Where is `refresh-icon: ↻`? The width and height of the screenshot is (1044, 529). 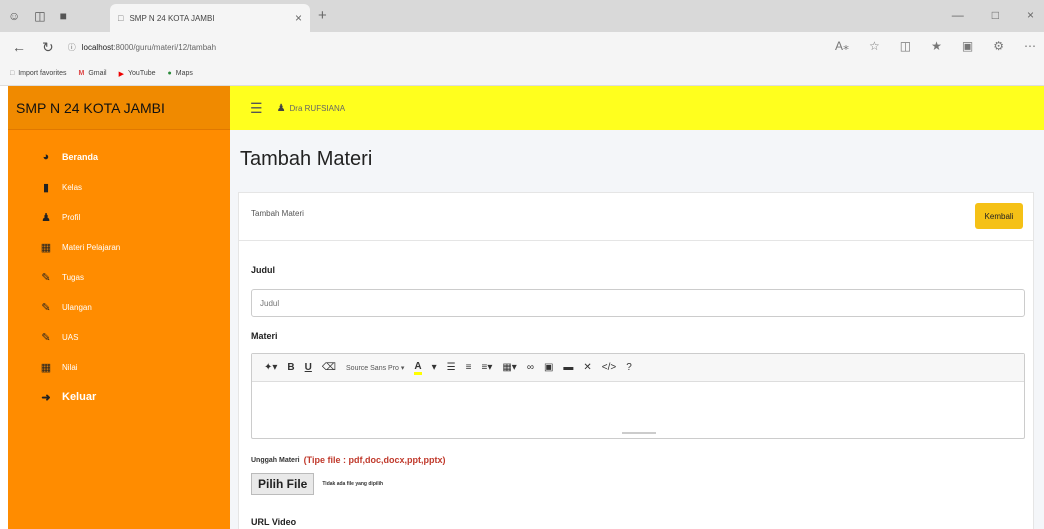 refresh-icon: ↻ is located at coordinates (48, 47).